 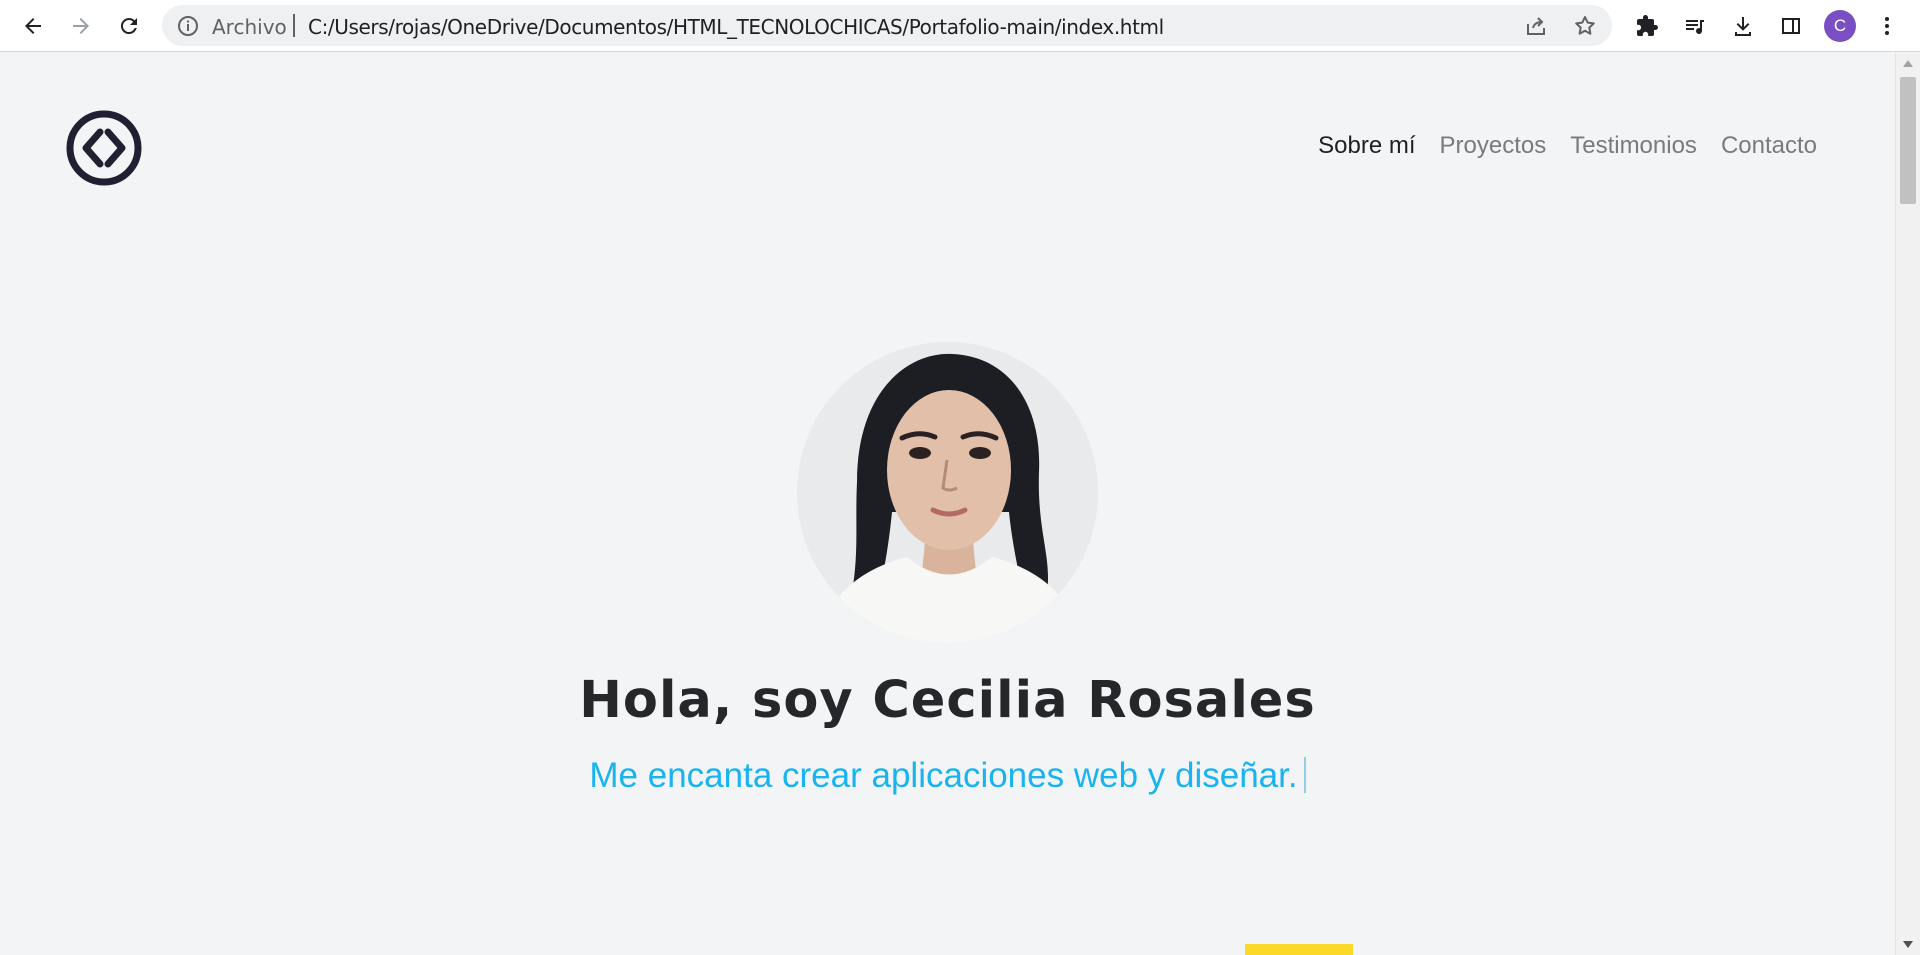 I want to click on media-queue-button, so click(x=1695, y=26).